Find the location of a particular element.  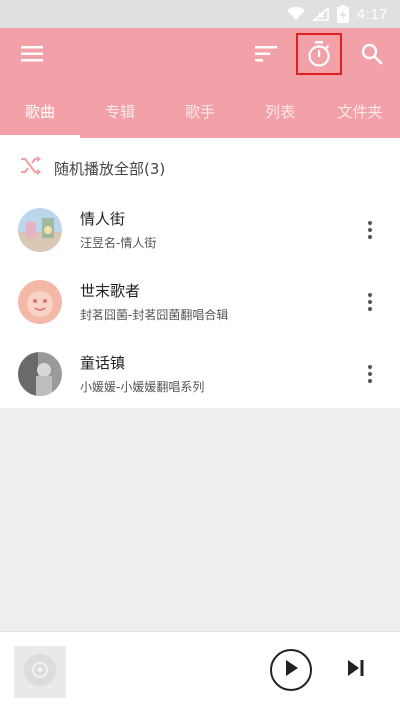

shuffle-icon is located at coordinates (31, 168).